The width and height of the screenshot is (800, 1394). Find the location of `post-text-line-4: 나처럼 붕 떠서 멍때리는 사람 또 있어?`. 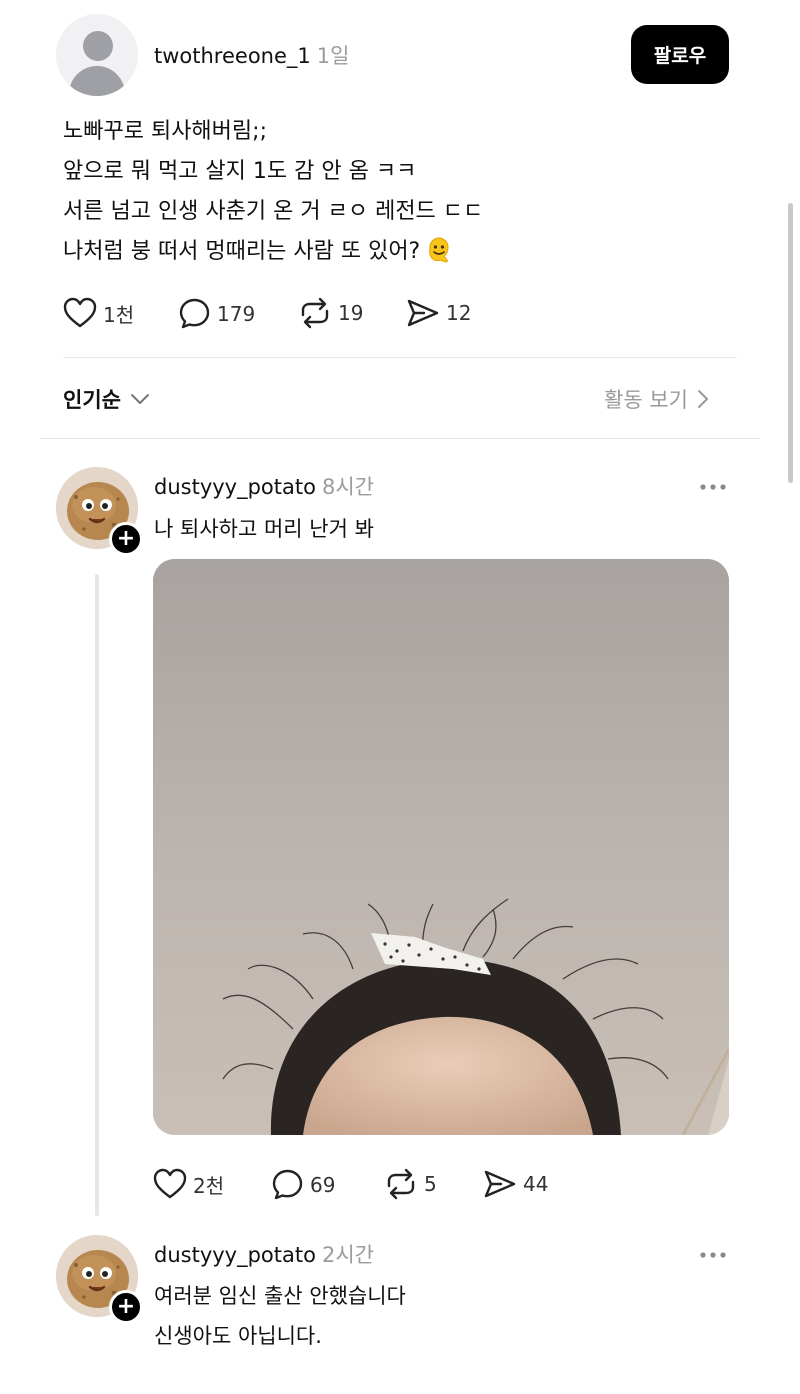

post-text-line-4: 나처럼 붕 떠서 멍때리는 사람 또 있어? is located at coordinates (242, 251).